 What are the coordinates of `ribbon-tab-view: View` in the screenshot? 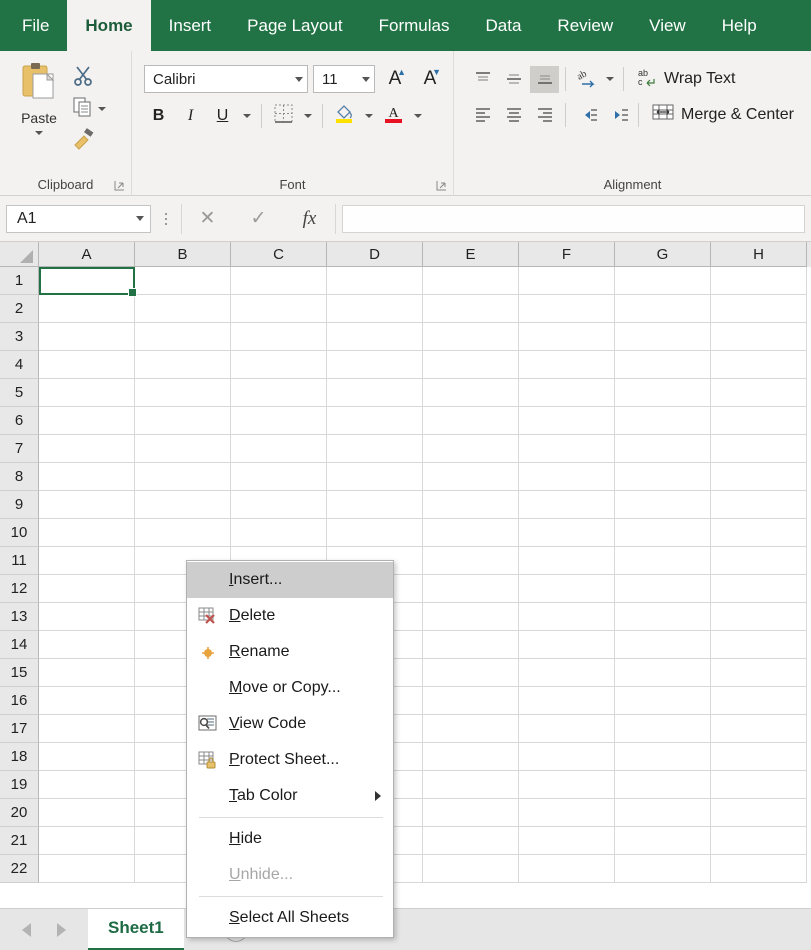 It's located at (667, 25).